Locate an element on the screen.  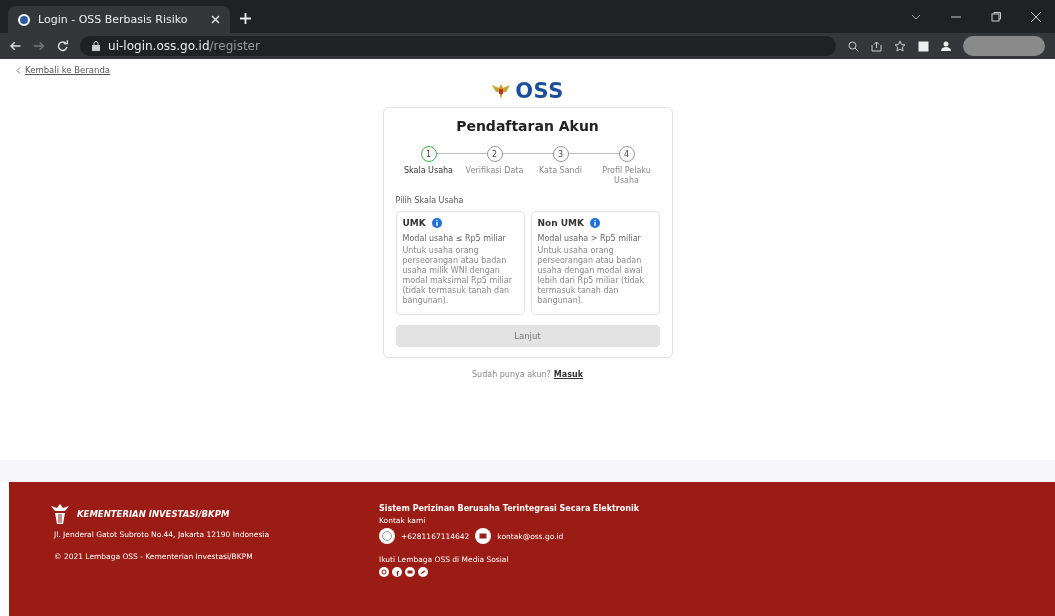
forward-arrow-icon is located at coordinates (39, 46).